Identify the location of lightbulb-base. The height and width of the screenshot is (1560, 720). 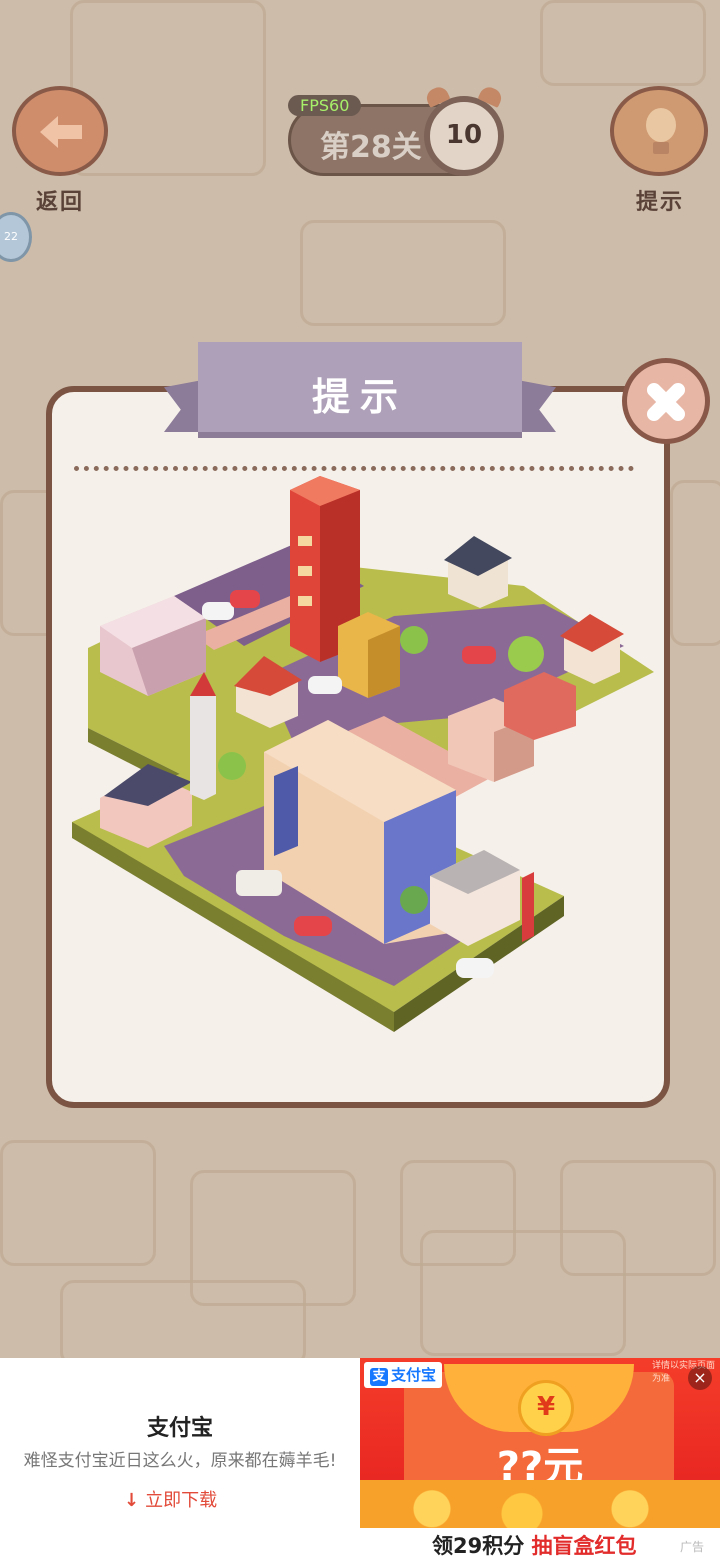
(661, 148).